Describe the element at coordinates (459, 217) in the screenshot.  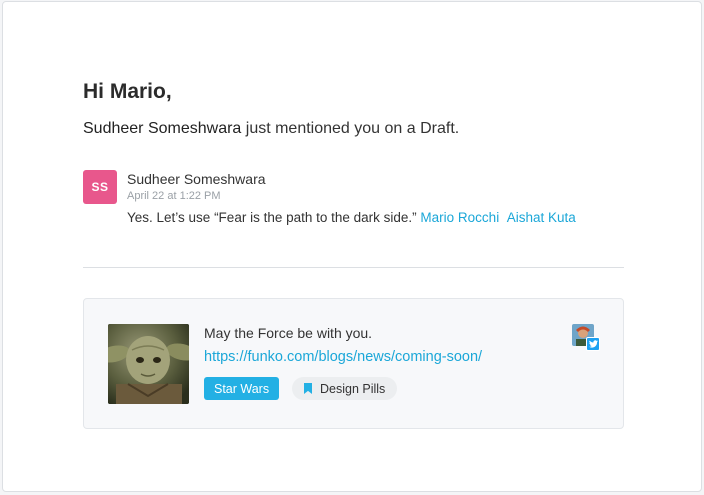
I see `mention-link: Mario Rocchi` at that location.